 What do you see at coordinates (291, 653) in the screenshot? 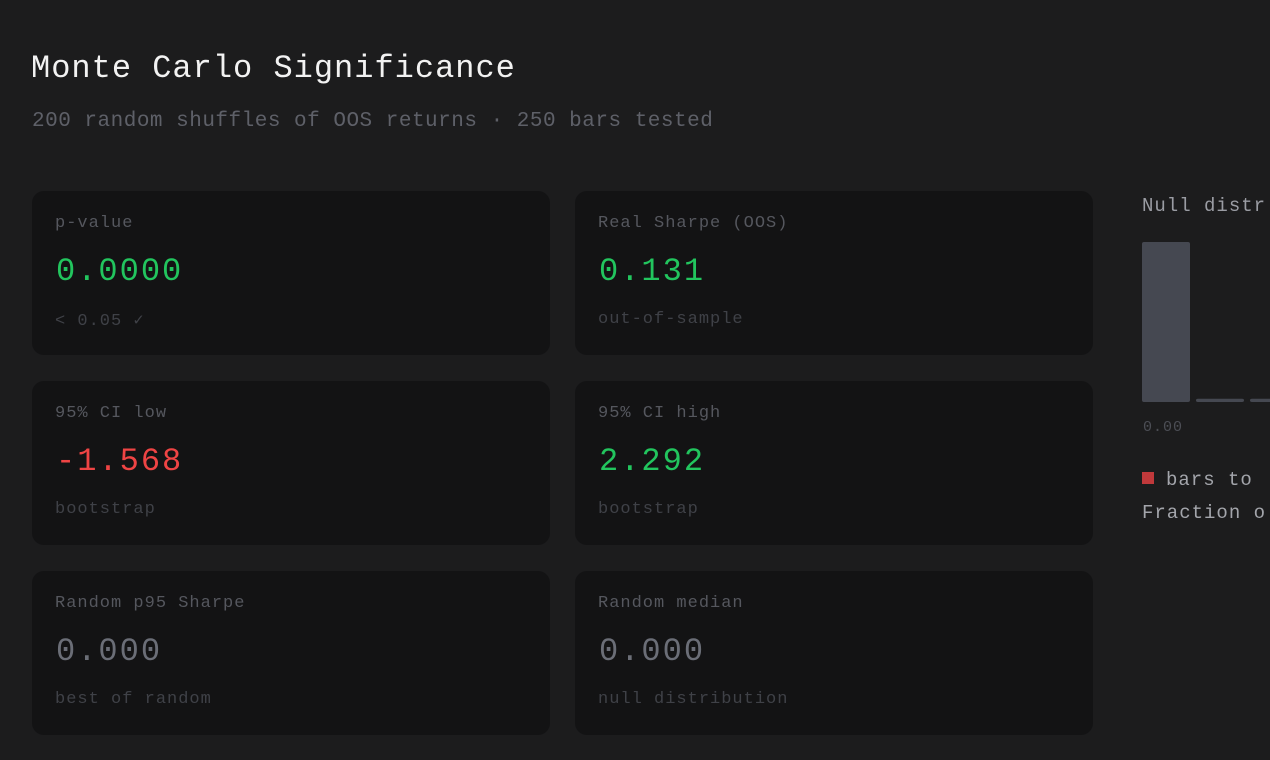
I see `stat-card-random-p95: Random p95 Sharpe 0.000 best of random` at bounding box center [291, 653].